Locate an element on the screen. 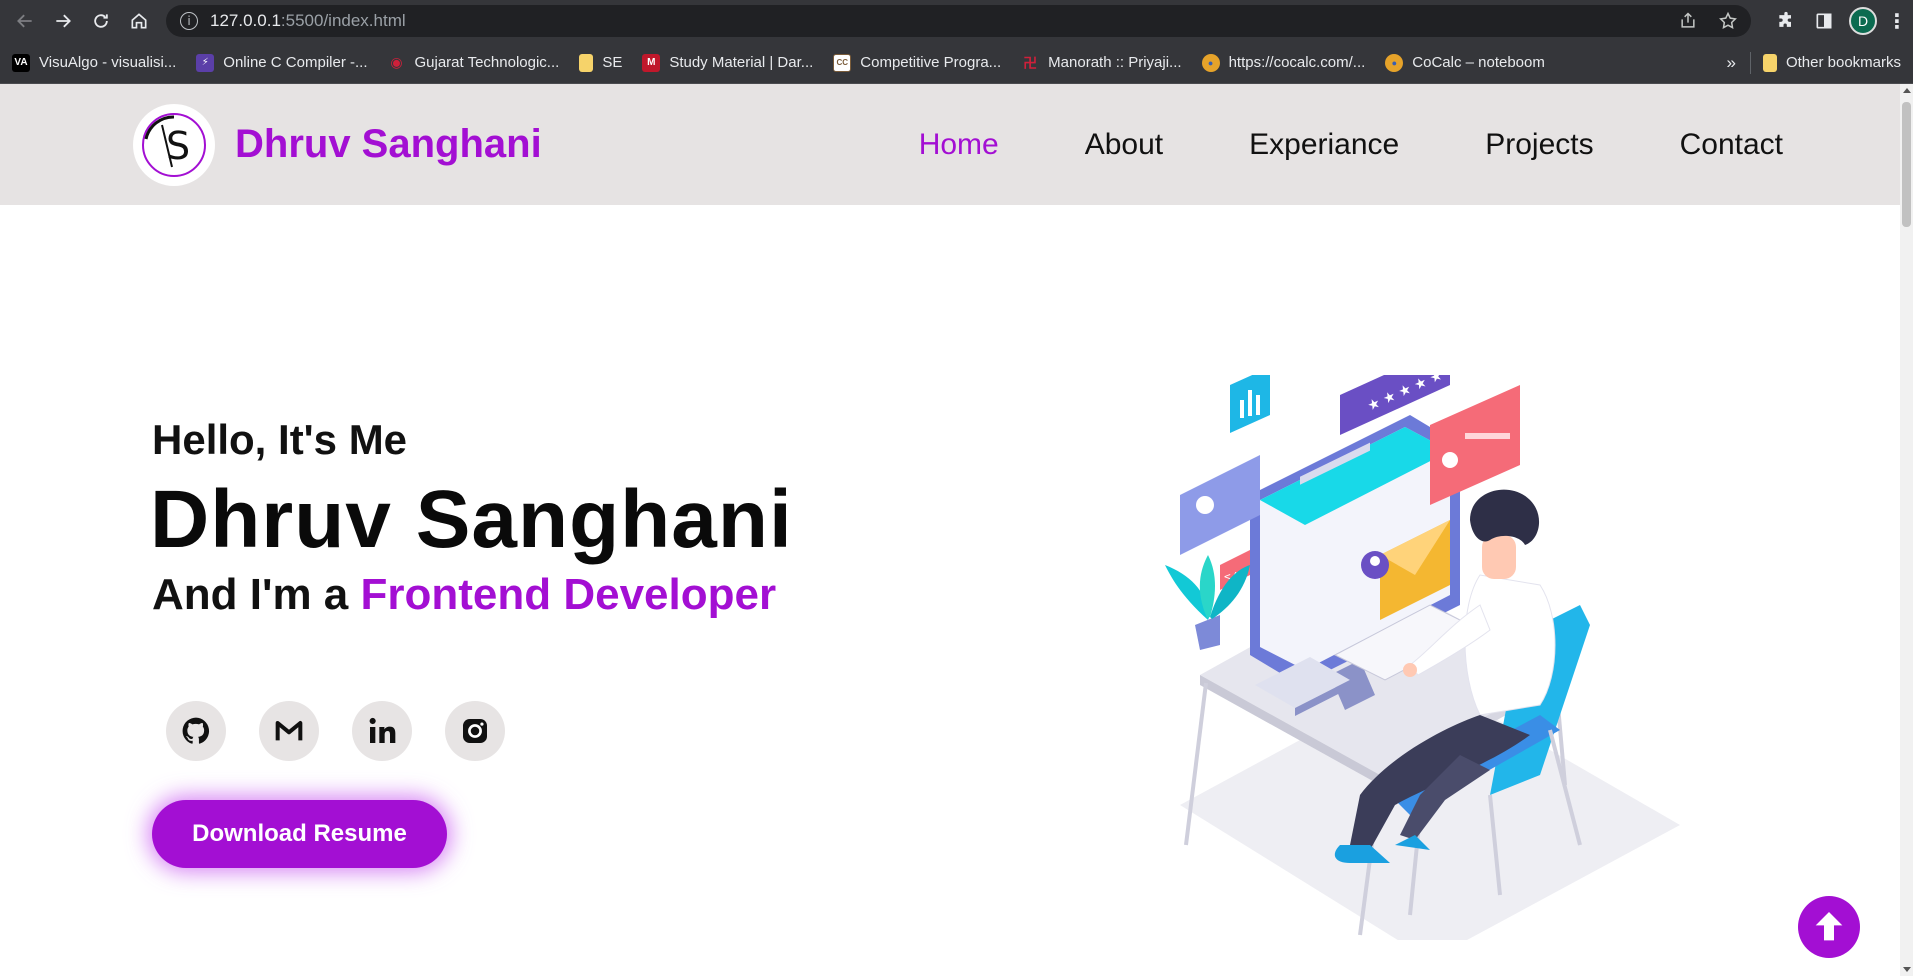 The image size is (1913, 976). hero-name: Dhruv Sanghani is located at coordinates (471, 519).